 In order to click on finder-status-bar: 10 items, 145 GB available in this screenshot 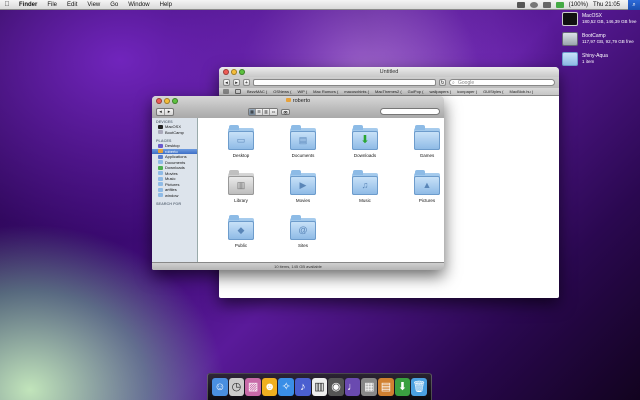, I will do `click(298, 266)`.